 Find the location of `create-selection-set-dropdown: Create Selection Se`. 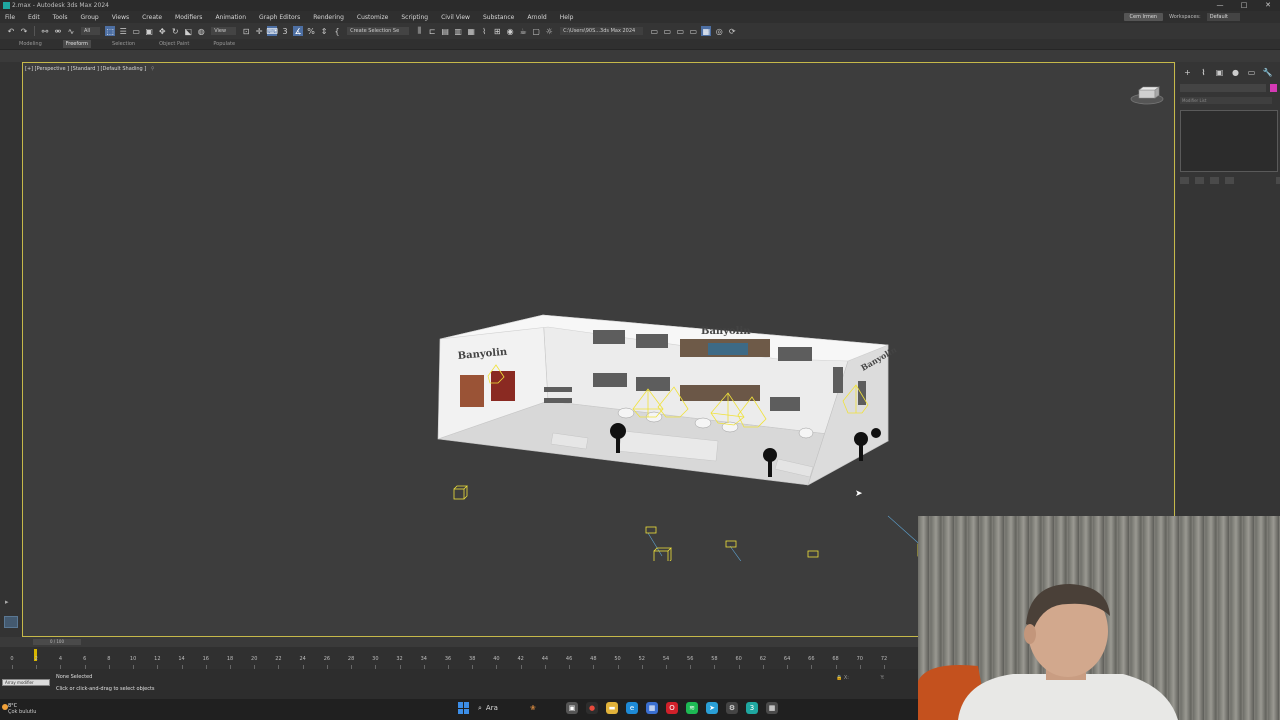

create-selection-set-dropdown: Create Selection Se is located at coordinates (378, 31).